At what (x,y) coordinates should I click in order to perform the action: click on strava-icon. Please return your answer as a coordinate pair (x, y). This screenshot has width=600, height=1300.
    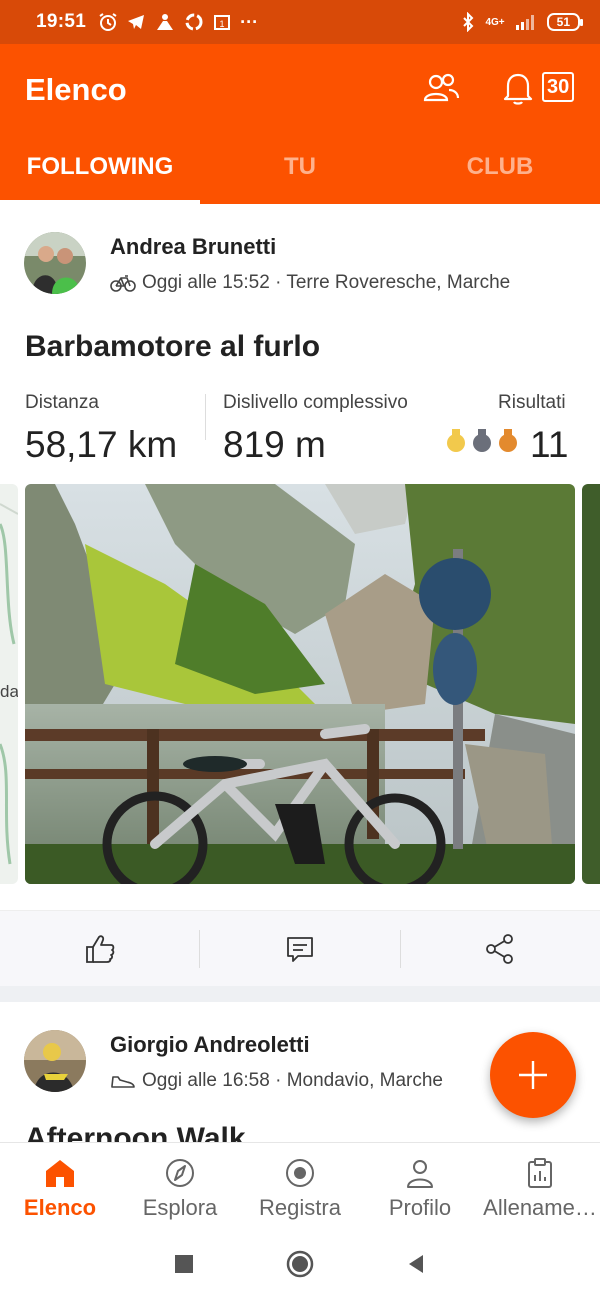
    Looking at the image, I should click on (165, 22).